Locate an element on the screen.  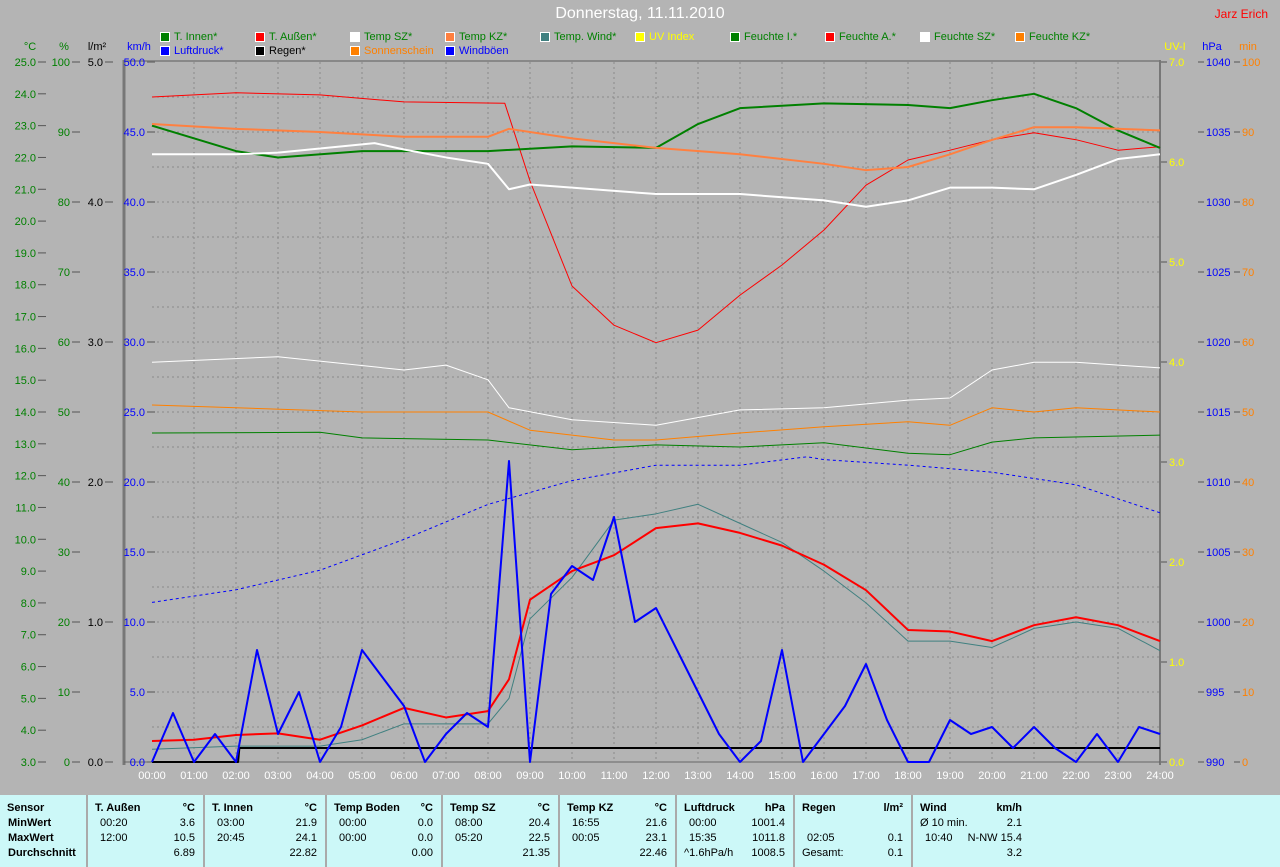
legend-label: Feuchte SZ* is located at coordinates (965, 37).